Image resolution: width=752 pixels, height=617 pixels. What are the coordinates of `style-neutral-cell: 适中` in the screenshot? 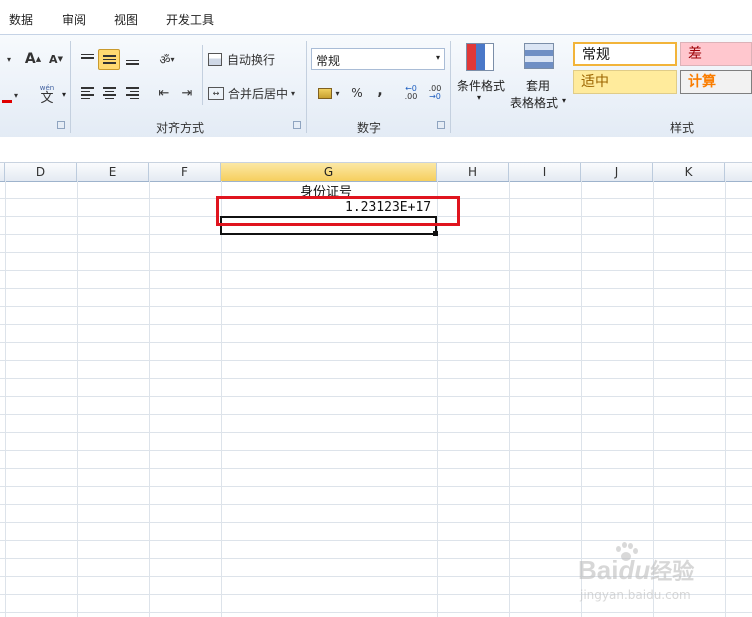 It's located at (625, 82).